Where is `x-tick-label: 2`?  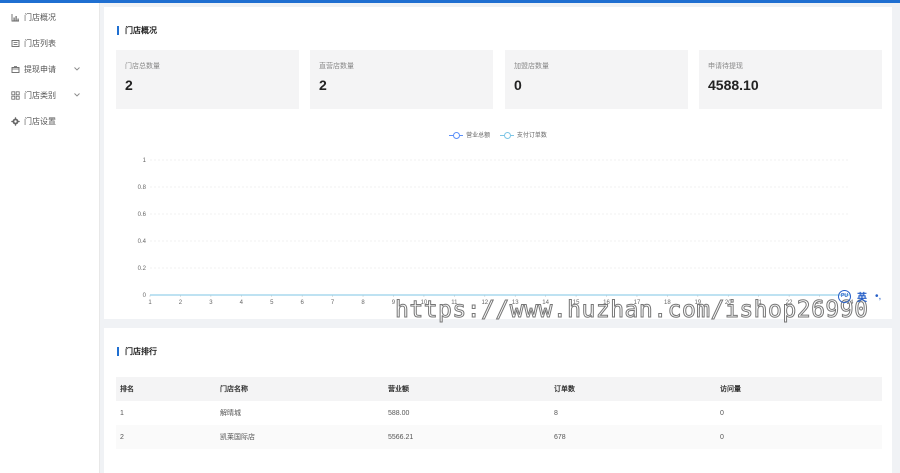 x-tick-label: 2 is located at coordinates (181, 303).